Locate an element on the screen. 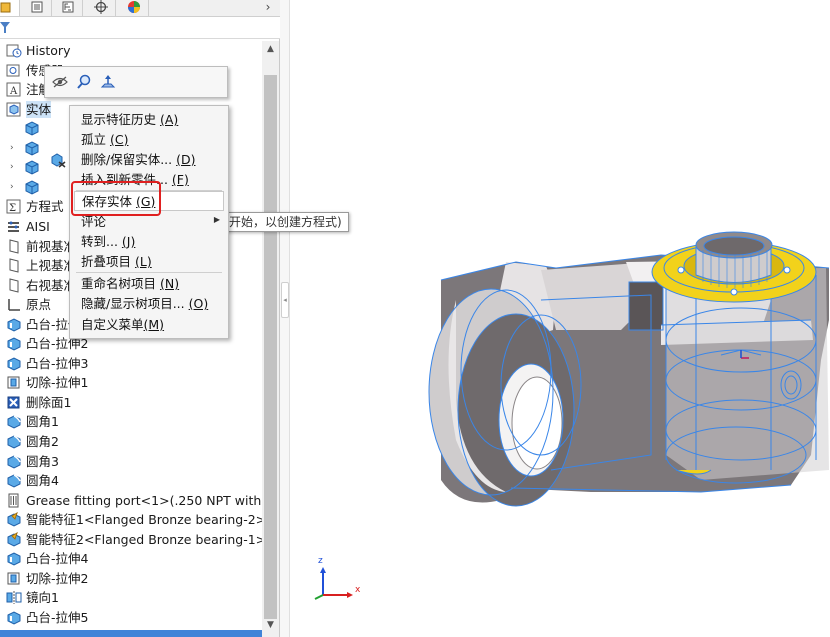 The image size is (830, 637). tree-filter-row is located at coordinates (140, 28).